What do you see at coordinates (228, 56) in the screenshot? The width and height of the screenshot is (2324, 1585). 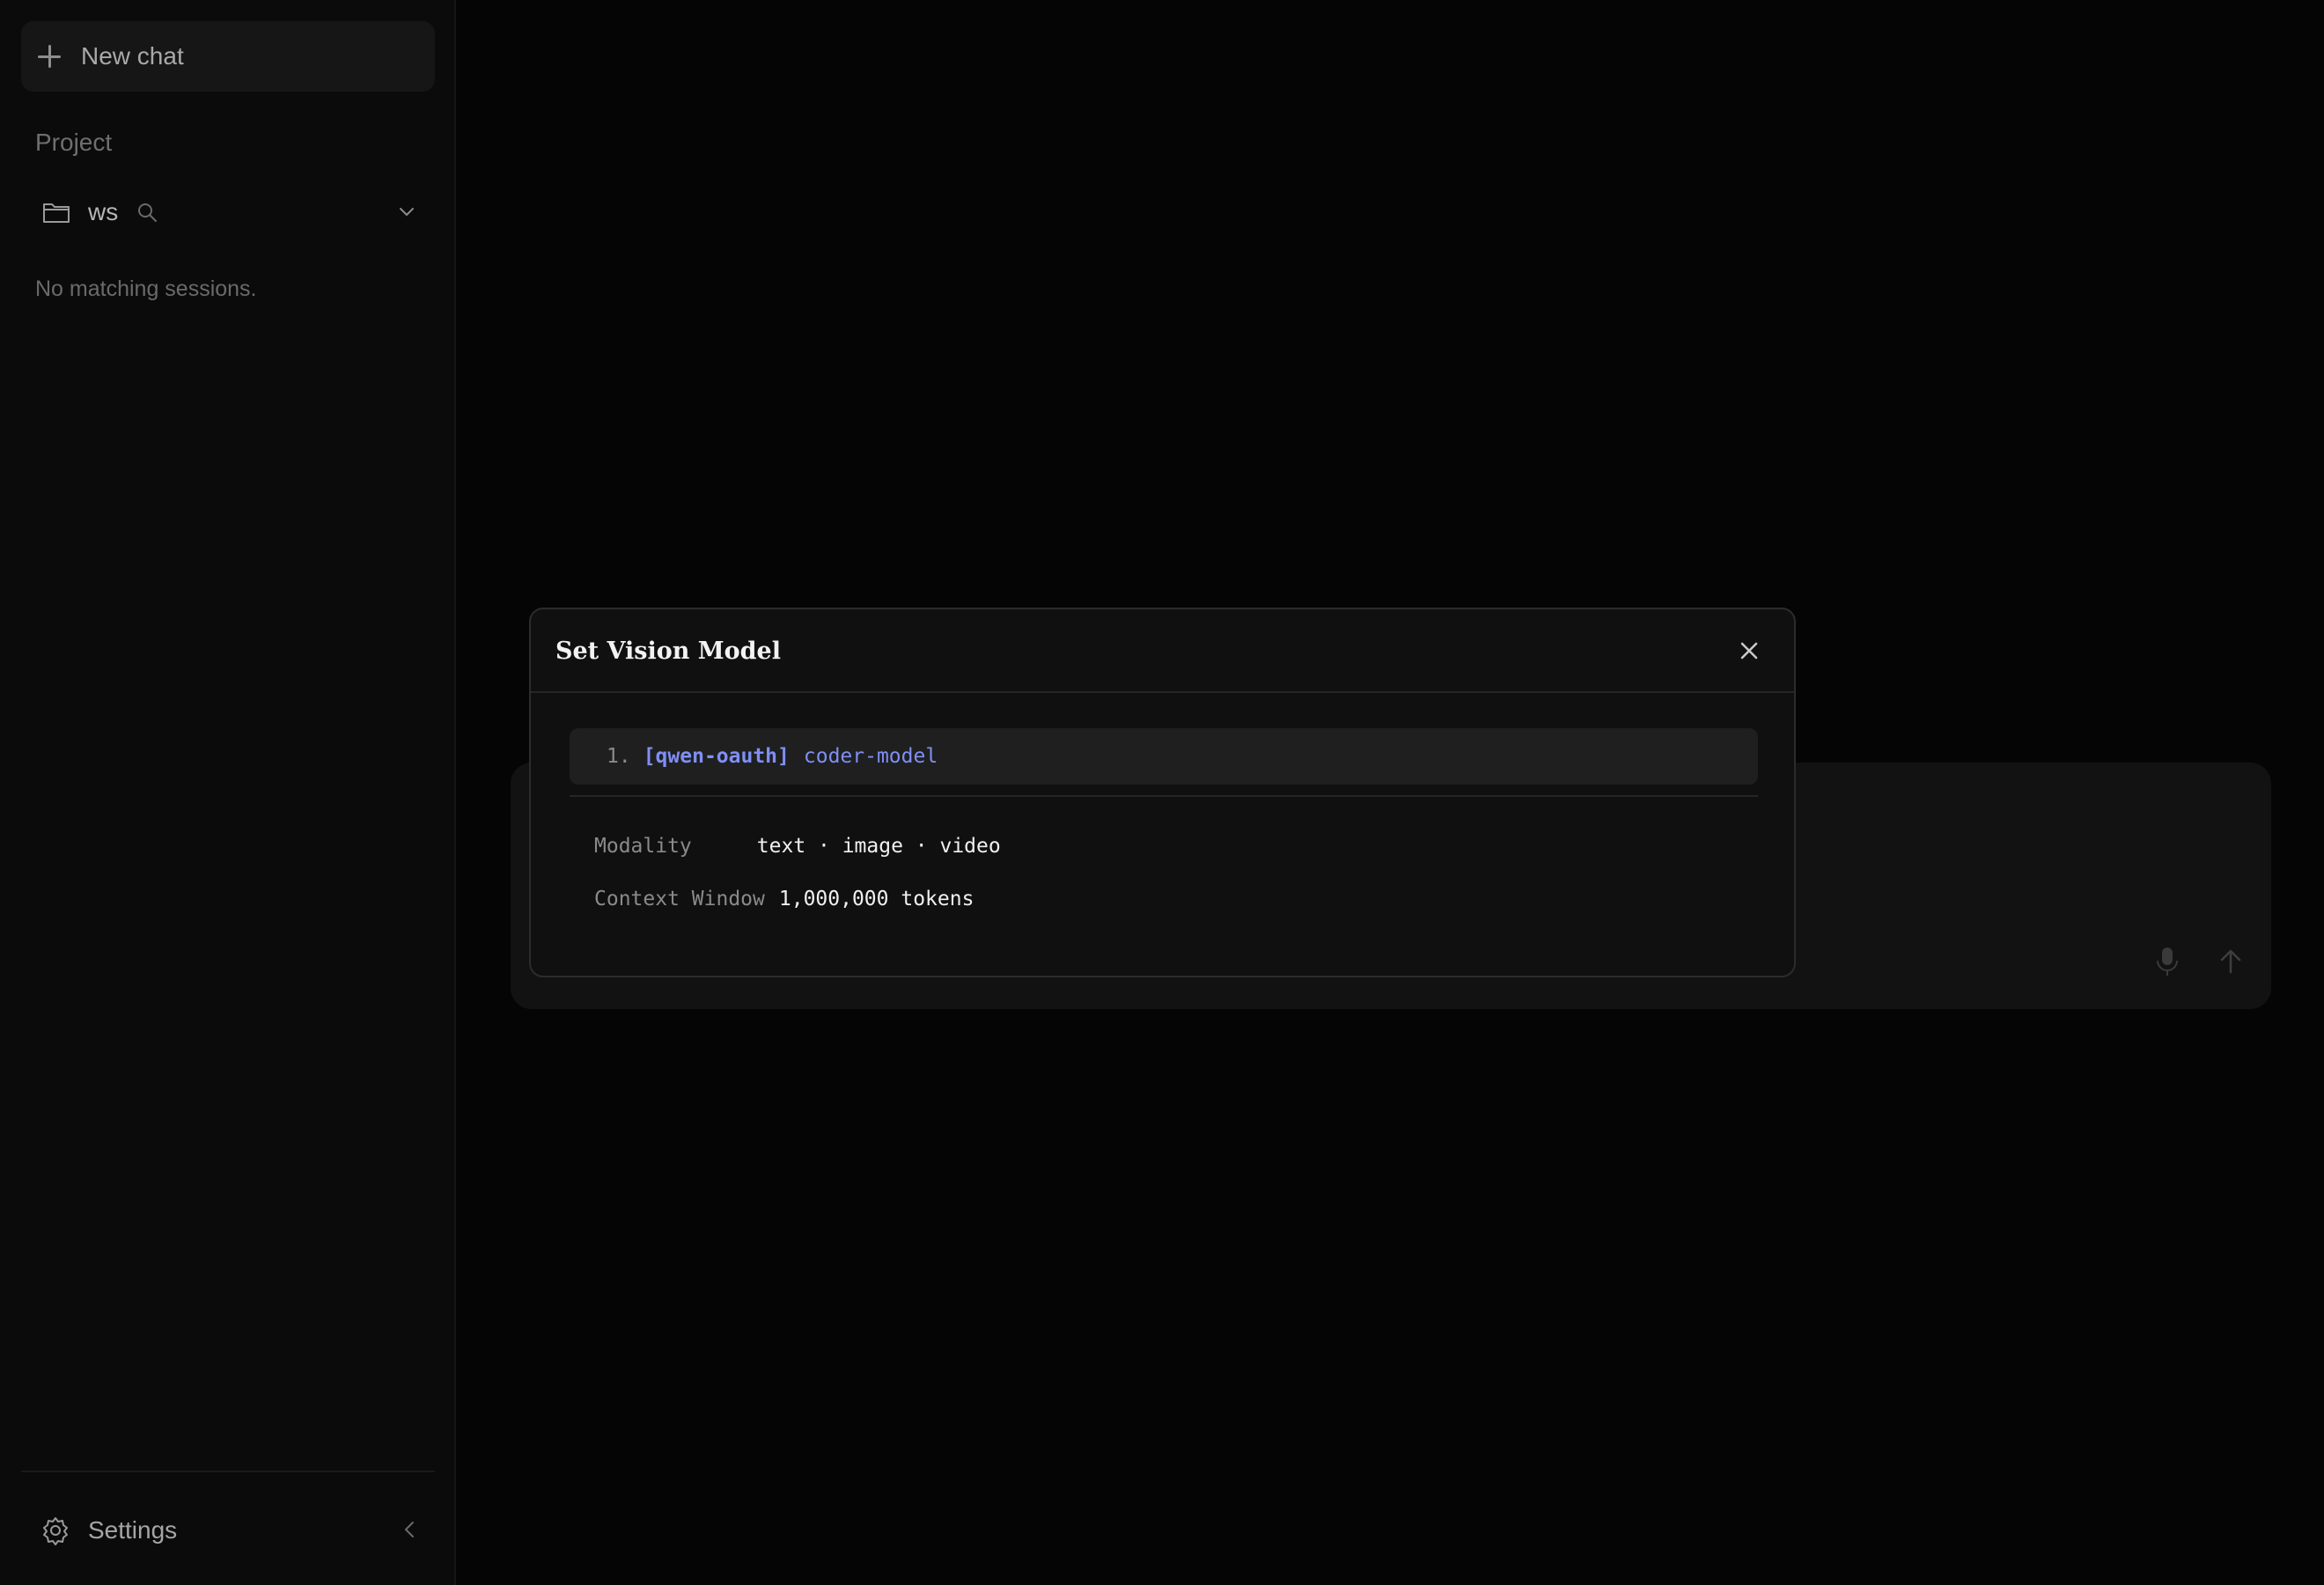 I see `new-chat-button: New chat` at bounding box center [228, 56].